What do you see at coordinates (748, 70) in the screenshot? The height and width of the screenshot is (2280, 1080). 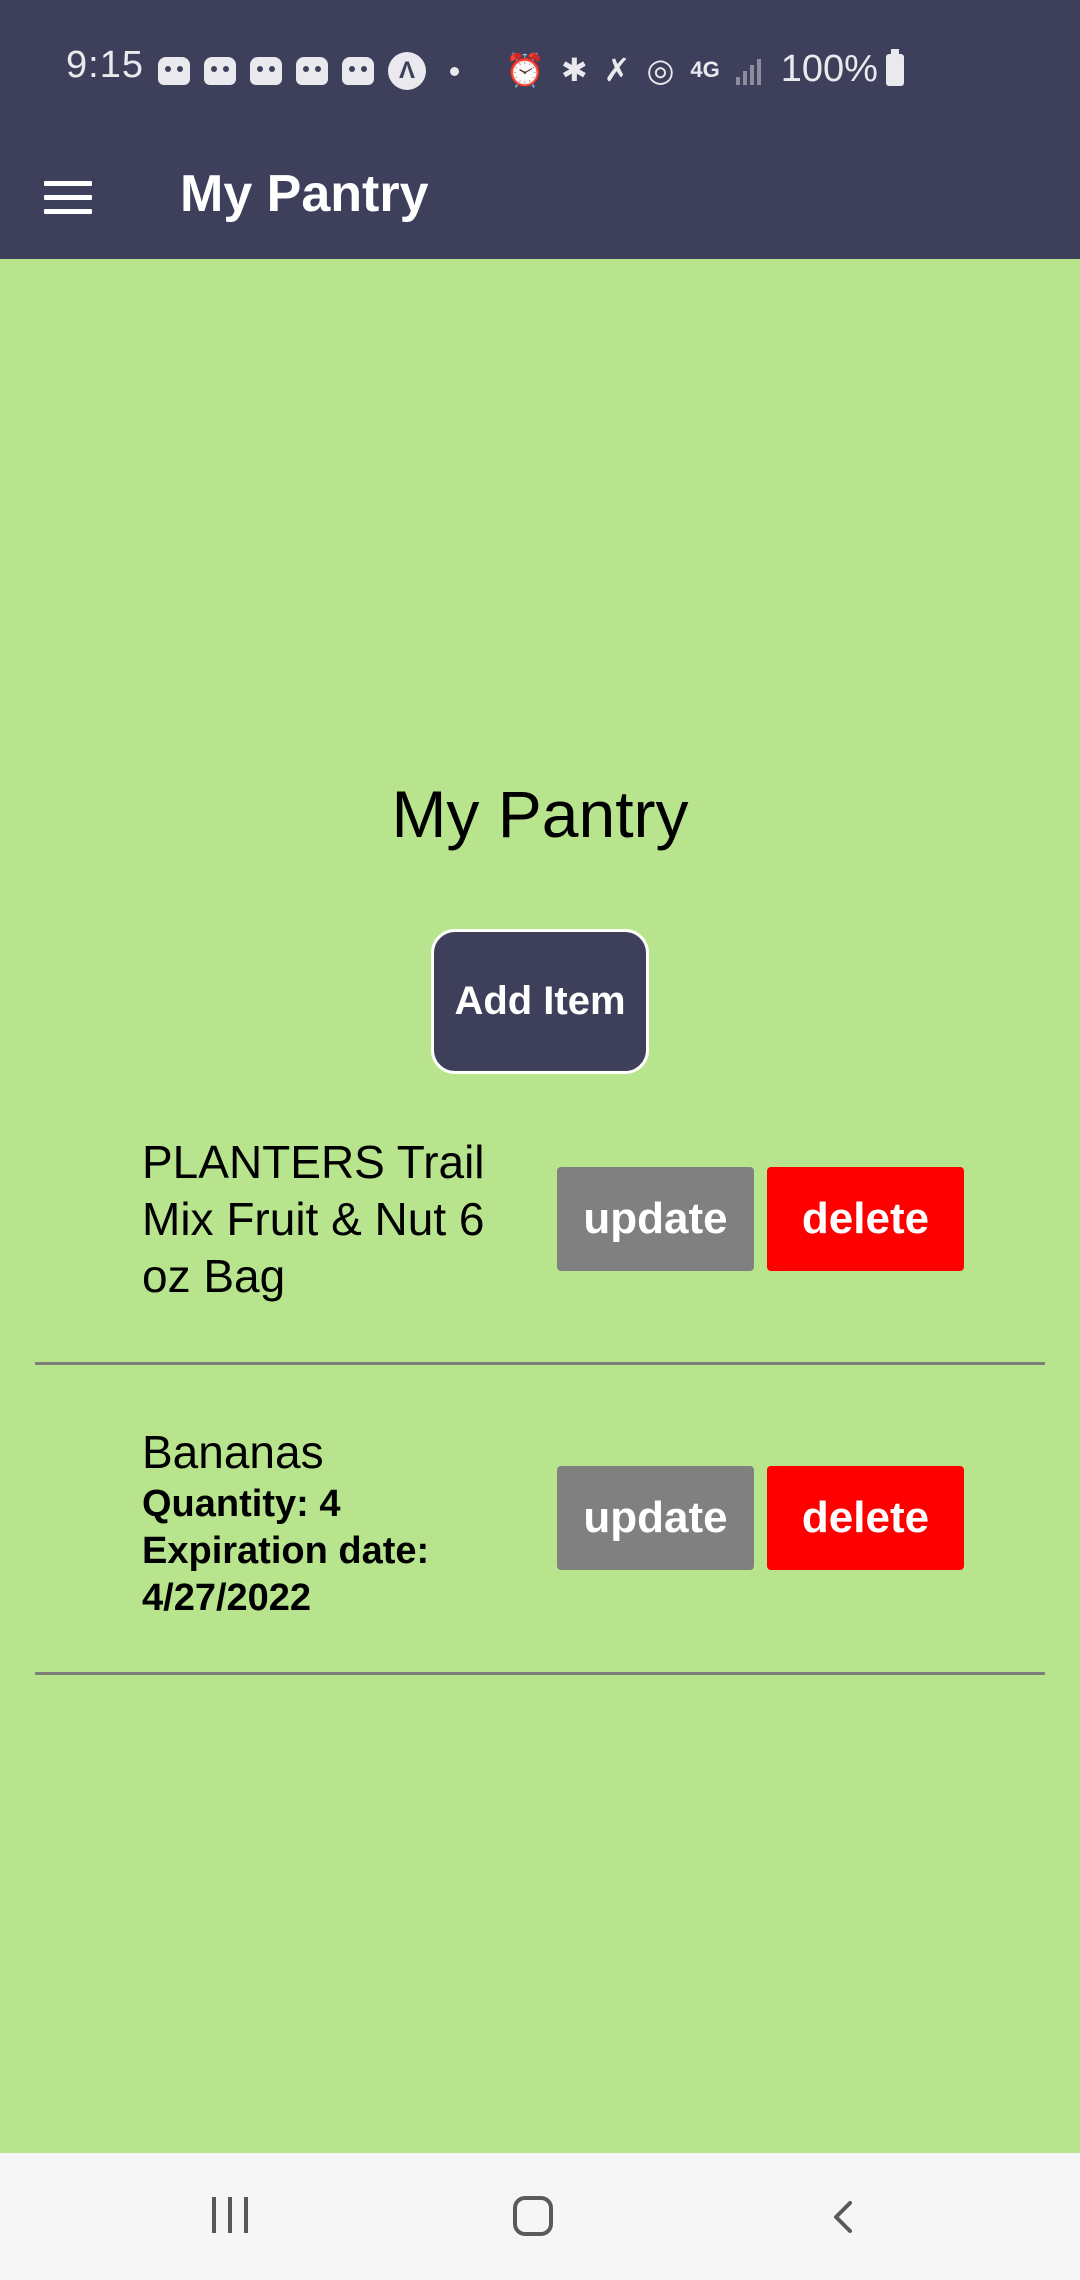 I see `signal-icon` at bounding box center [748, 70].